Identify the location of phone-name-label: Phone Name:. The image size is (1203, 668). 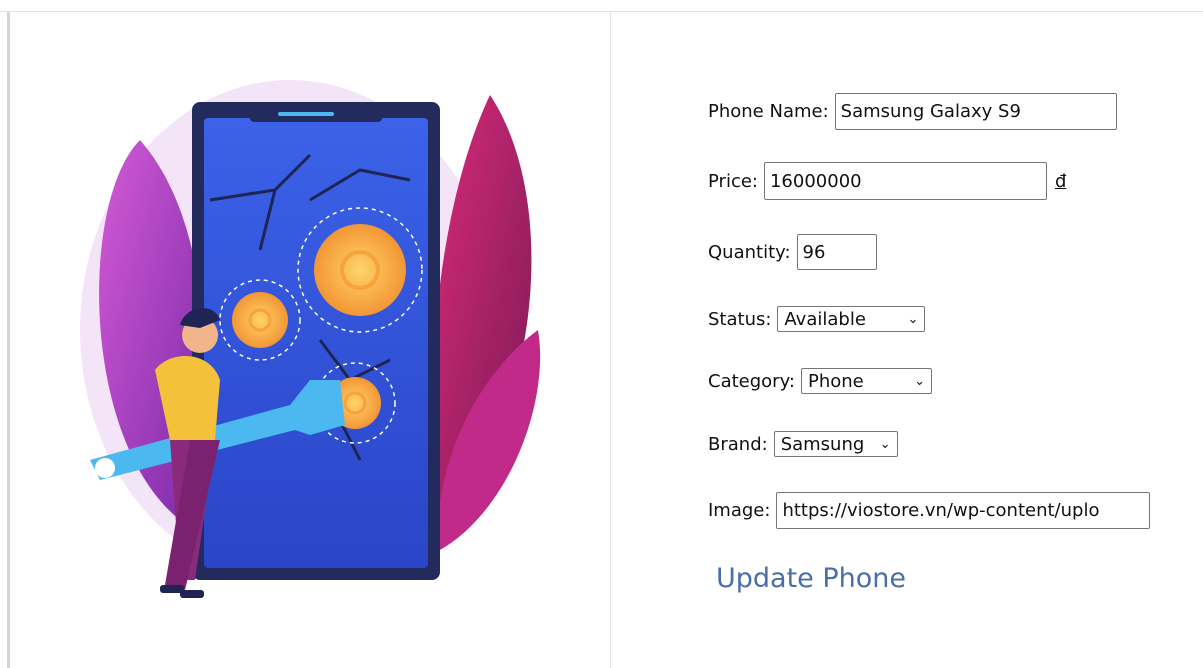
(768, 111).